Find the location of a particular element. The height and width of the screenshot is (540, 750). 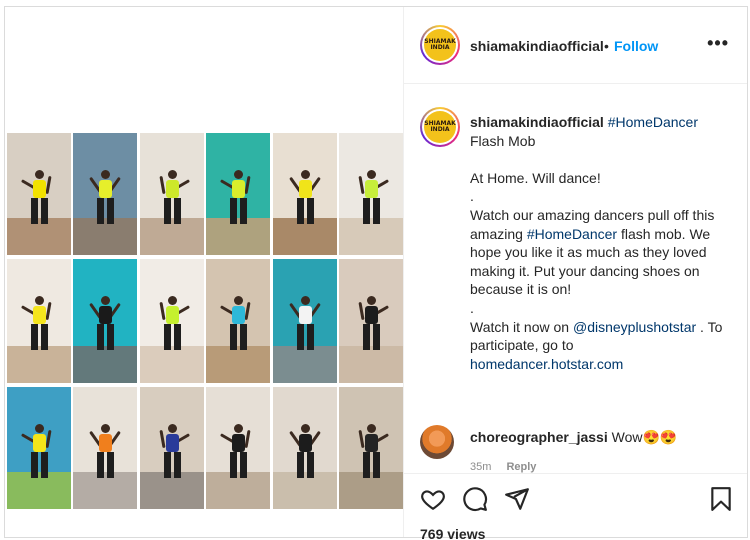

comment-text: Wow😍😍 is located at coordinates (644, 437).